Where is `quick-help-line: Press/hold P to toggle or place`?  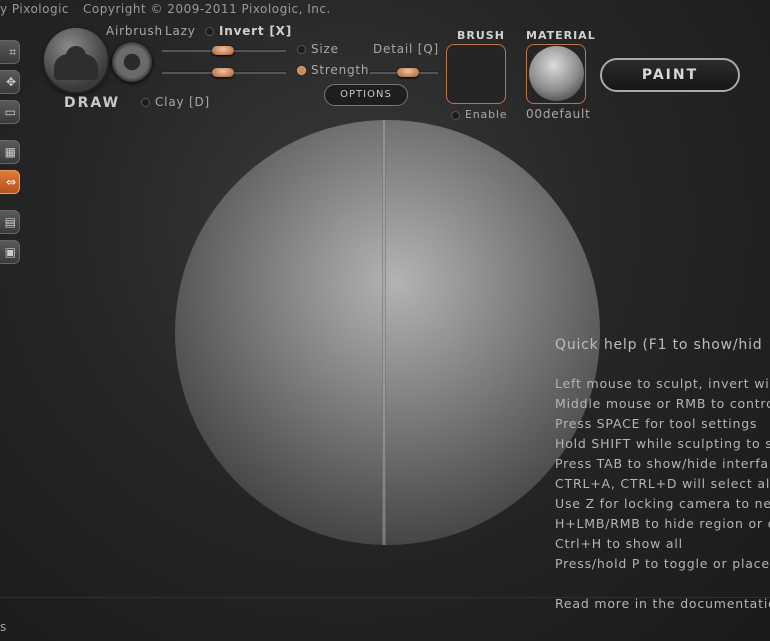
quick-help-line: Press/hold P to toggle or place is located at coordinates (662, 563).